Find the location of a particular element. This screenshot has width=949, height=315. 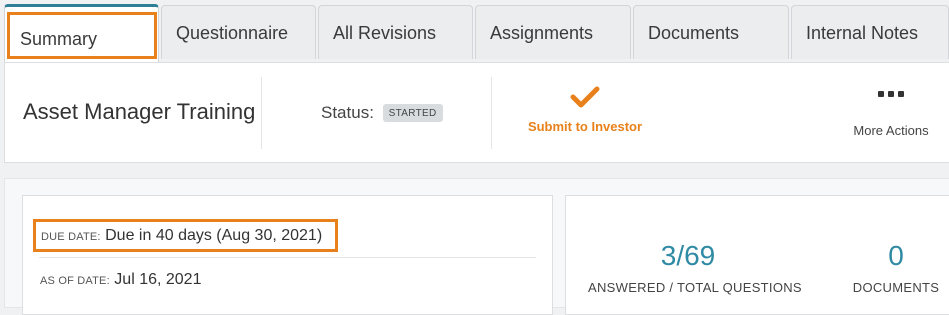

tab-assignments: Assignments is located at coordinates (553, 32).